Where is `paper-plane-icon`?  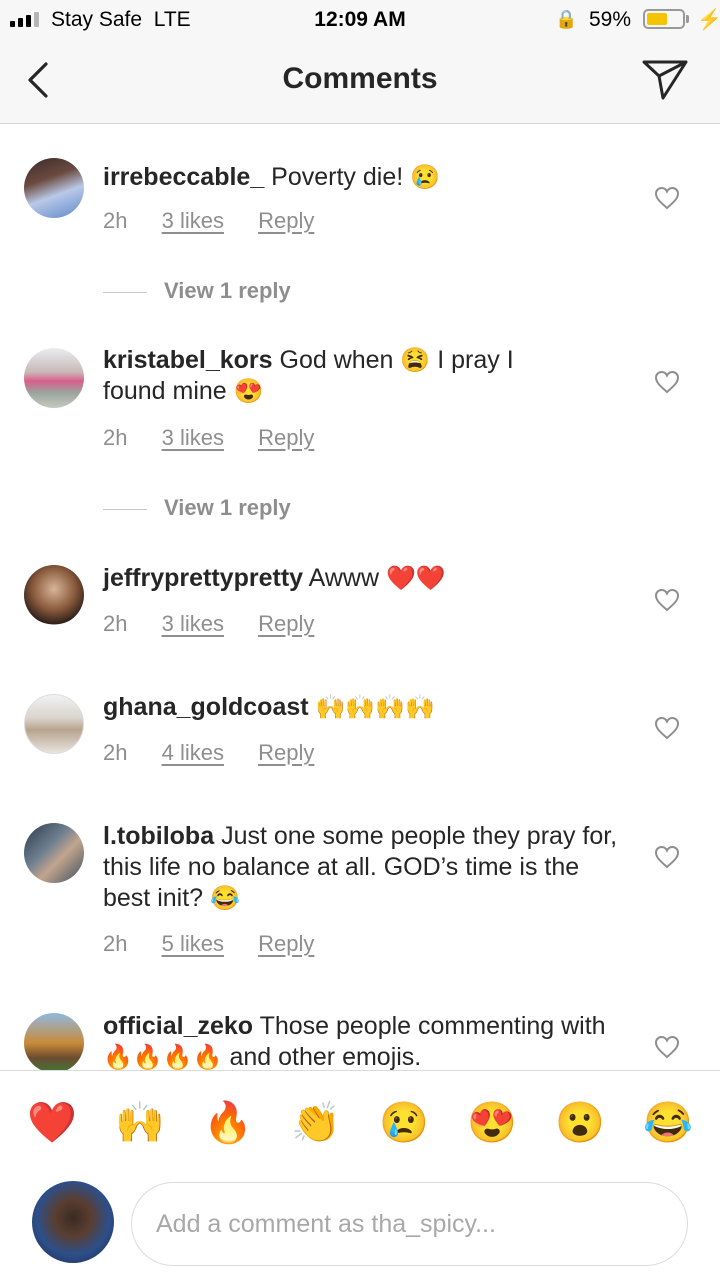 paper-plane-icon is located at coordinates (665, 79).